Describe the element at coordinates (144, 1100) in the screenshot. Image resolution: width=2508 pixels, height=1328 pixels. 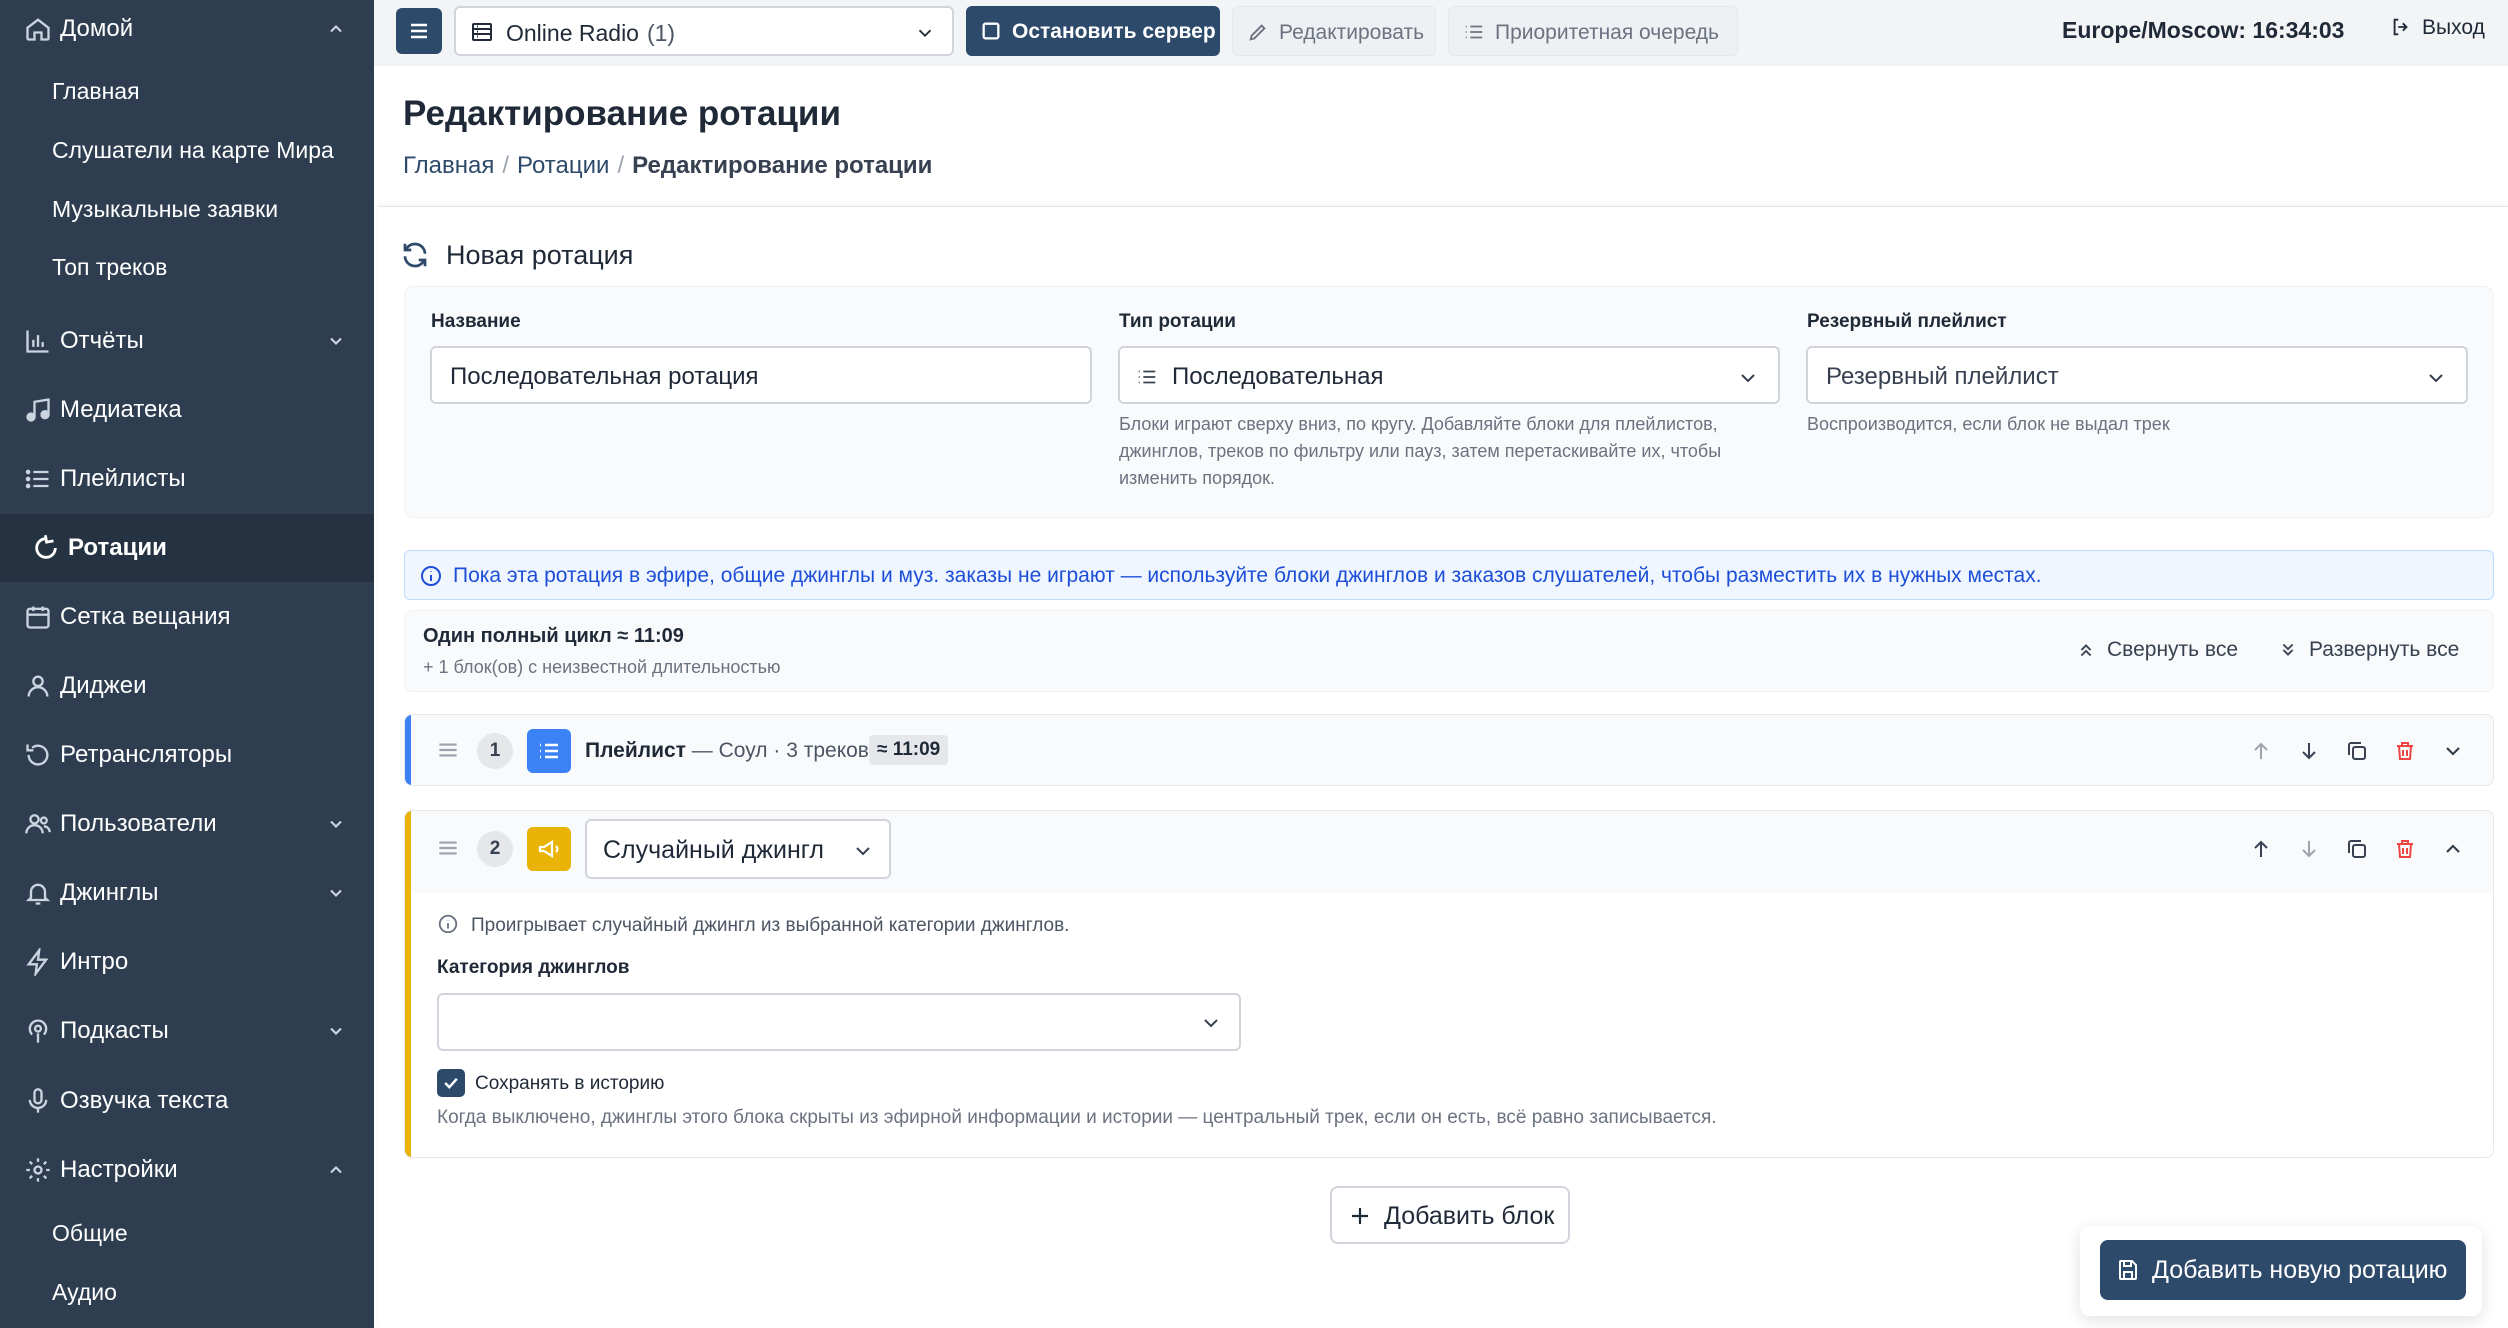
I see `sidebar-item-label: Озвучка текста` at that location.